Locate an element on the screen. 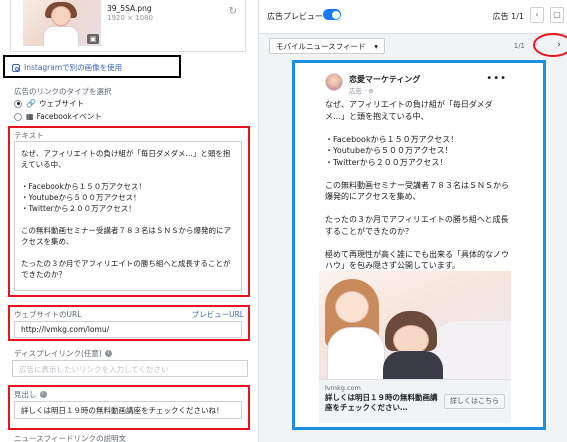 The height and width of the screenshot is (442, 567). illustration-girl-face is located at coordinates (352, 307).